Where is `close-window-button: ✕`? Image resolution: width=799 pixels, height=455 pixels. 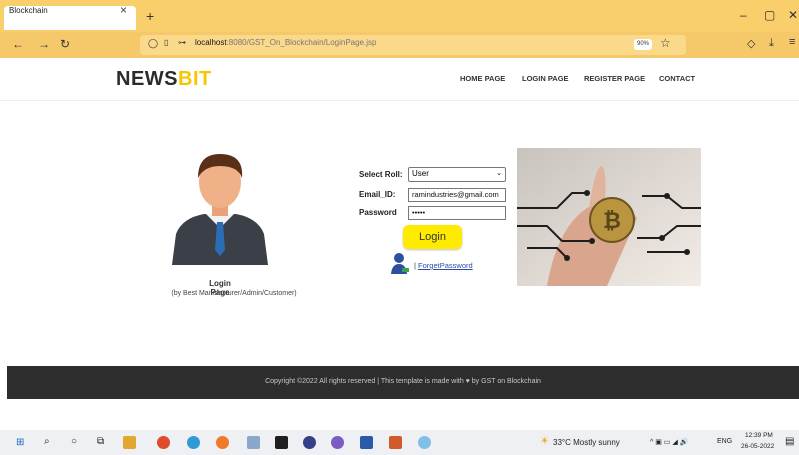
close-window-button: ✕ is located at coordinates (793, 15).